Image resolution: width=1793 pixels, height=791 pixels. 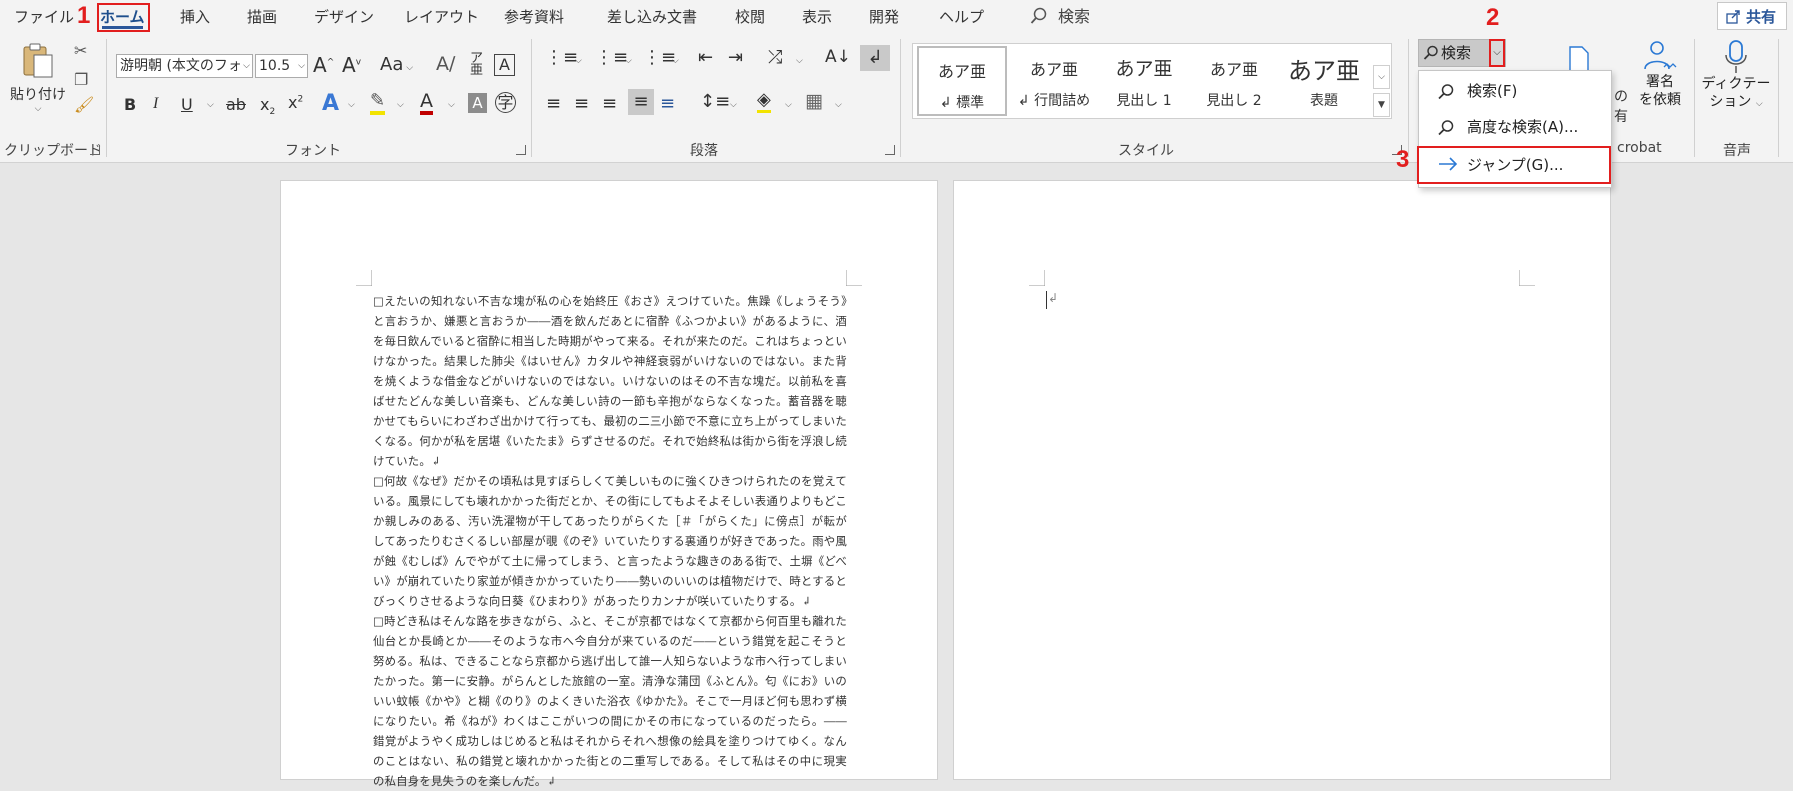 I want to click on style-normal: あア亜 ↲ 標準, so click(x=962, y=81).